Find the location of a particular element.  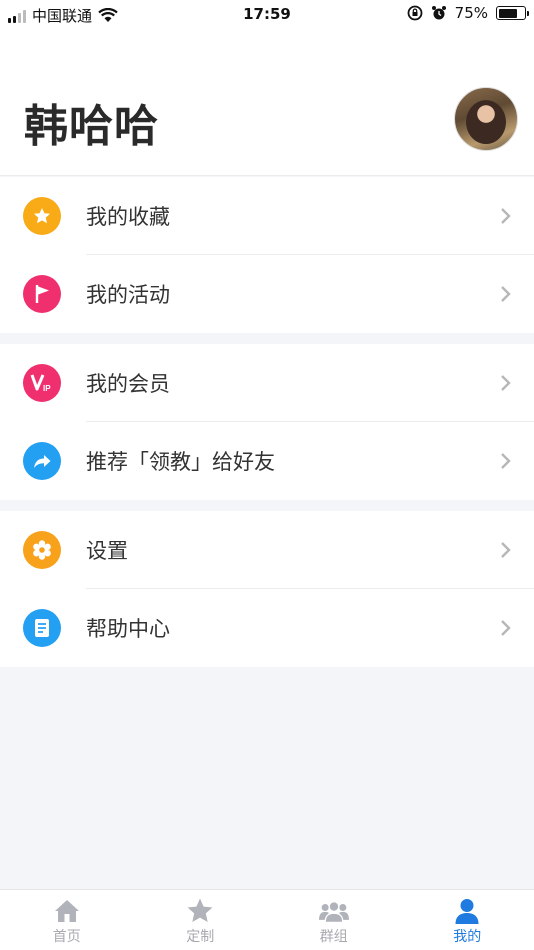

tab-bar: 首页 定制 群组 我的 is located at coordinates (267, 919).